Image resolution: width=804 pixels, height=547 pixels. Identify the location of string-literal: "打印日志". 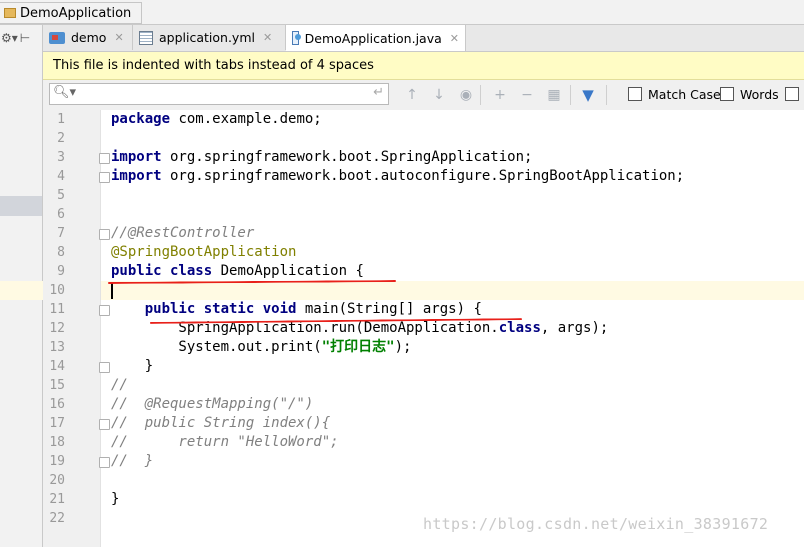
(358, 347).